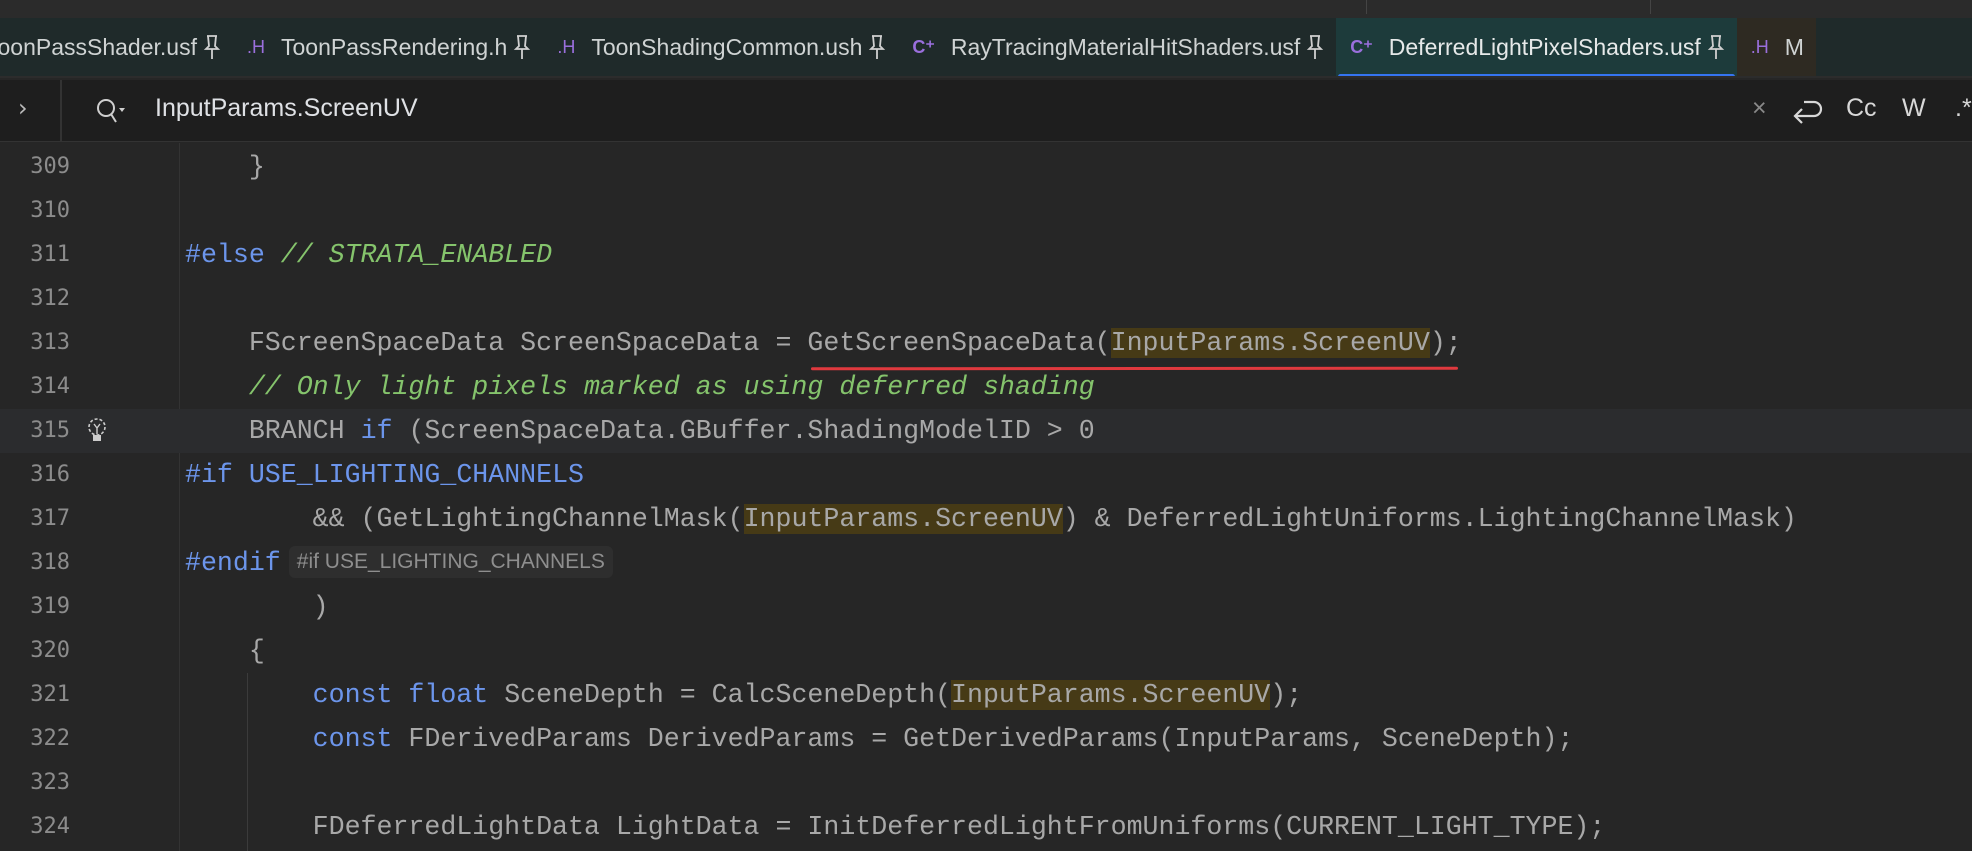 The image size is (1972, 851). Describe the element at coordinates (1776, 47) in the screenshot. I see `tab-m: .H M` at that location.